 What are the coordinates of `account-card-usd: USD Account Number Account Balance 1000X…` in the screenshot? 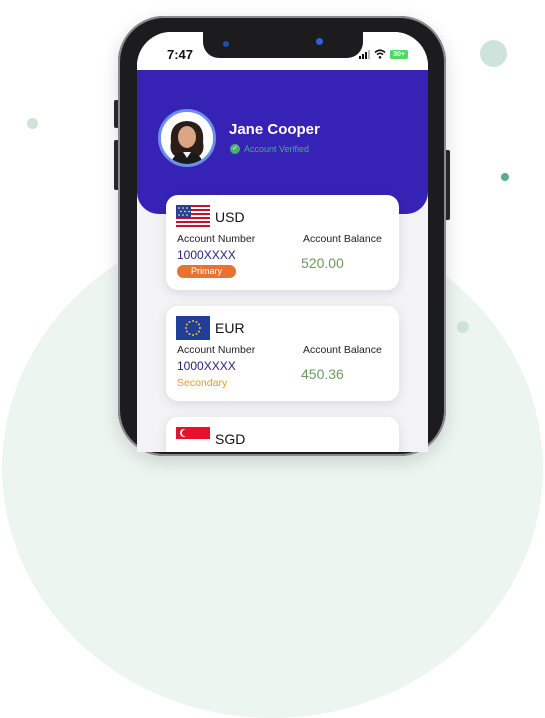 It's located at (282, 242).